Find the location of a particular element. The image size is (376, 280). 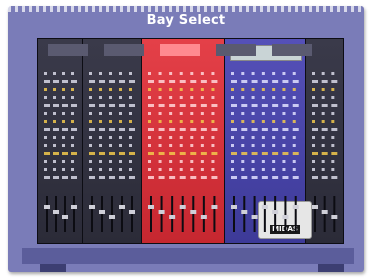

meter-display is located at coordinates (266, 53).